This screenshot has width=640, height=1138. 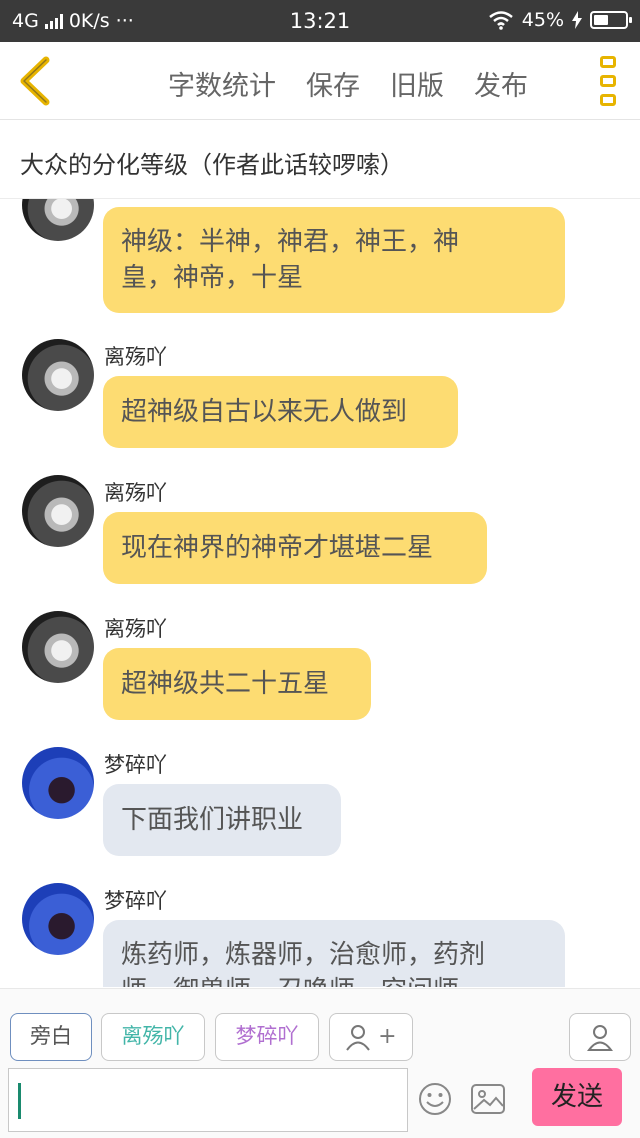 I want to click on text-caret, so click(x=19, y=1101).